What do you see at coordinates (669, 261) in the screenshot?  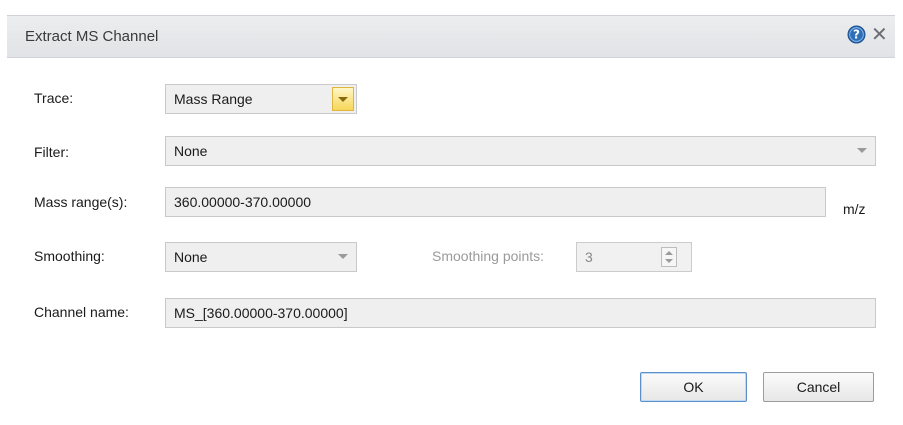 I see `decrement-icon` at bounding box center [669, 261].